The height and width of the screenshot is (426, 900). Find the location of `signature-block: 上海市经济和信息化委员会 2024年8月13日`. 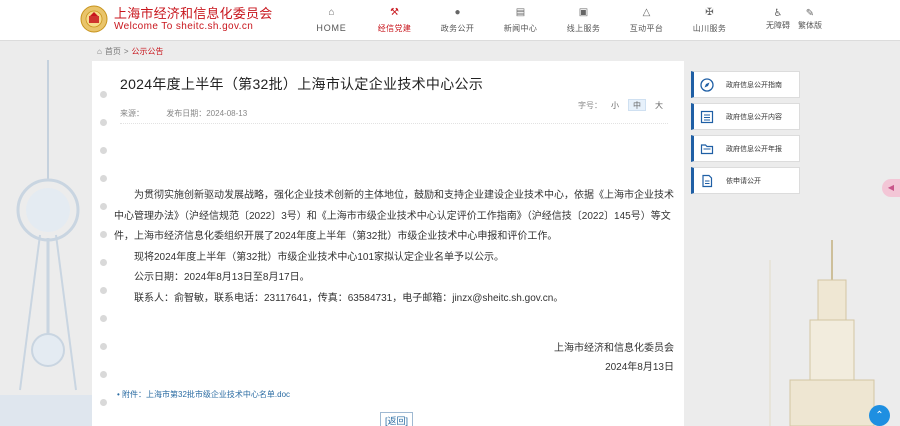

signature-block: 上海市经济和信息化委员会 2024年8月13日 is located at coordinates (614, 358).